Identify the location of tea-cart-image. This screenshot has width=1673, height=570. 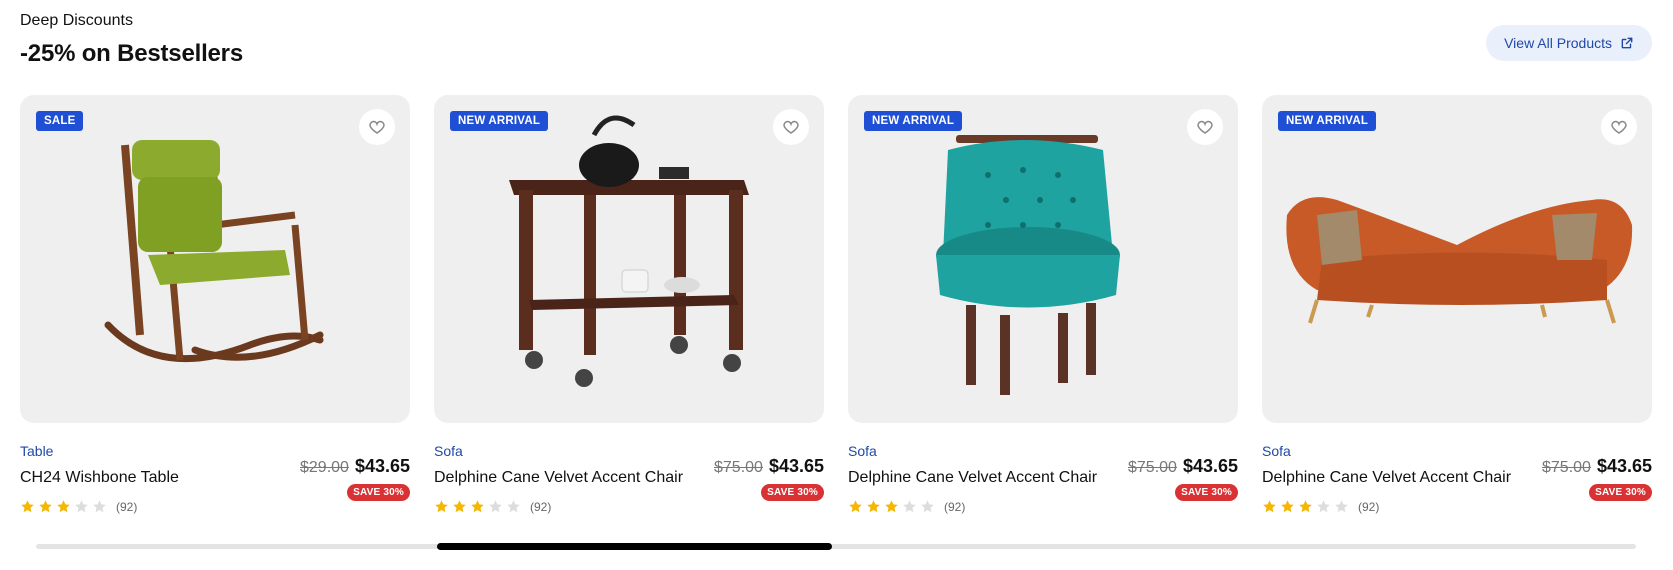
(629, 251).